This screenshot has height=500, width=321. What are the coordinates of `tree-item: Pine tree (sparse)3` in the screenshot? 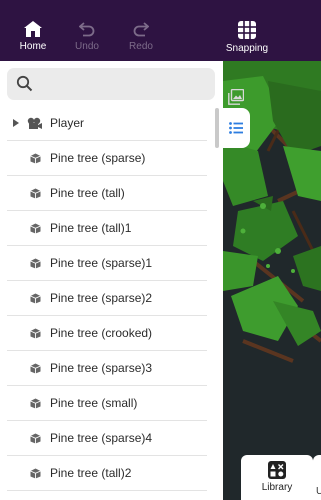 It's located at (107, 368).